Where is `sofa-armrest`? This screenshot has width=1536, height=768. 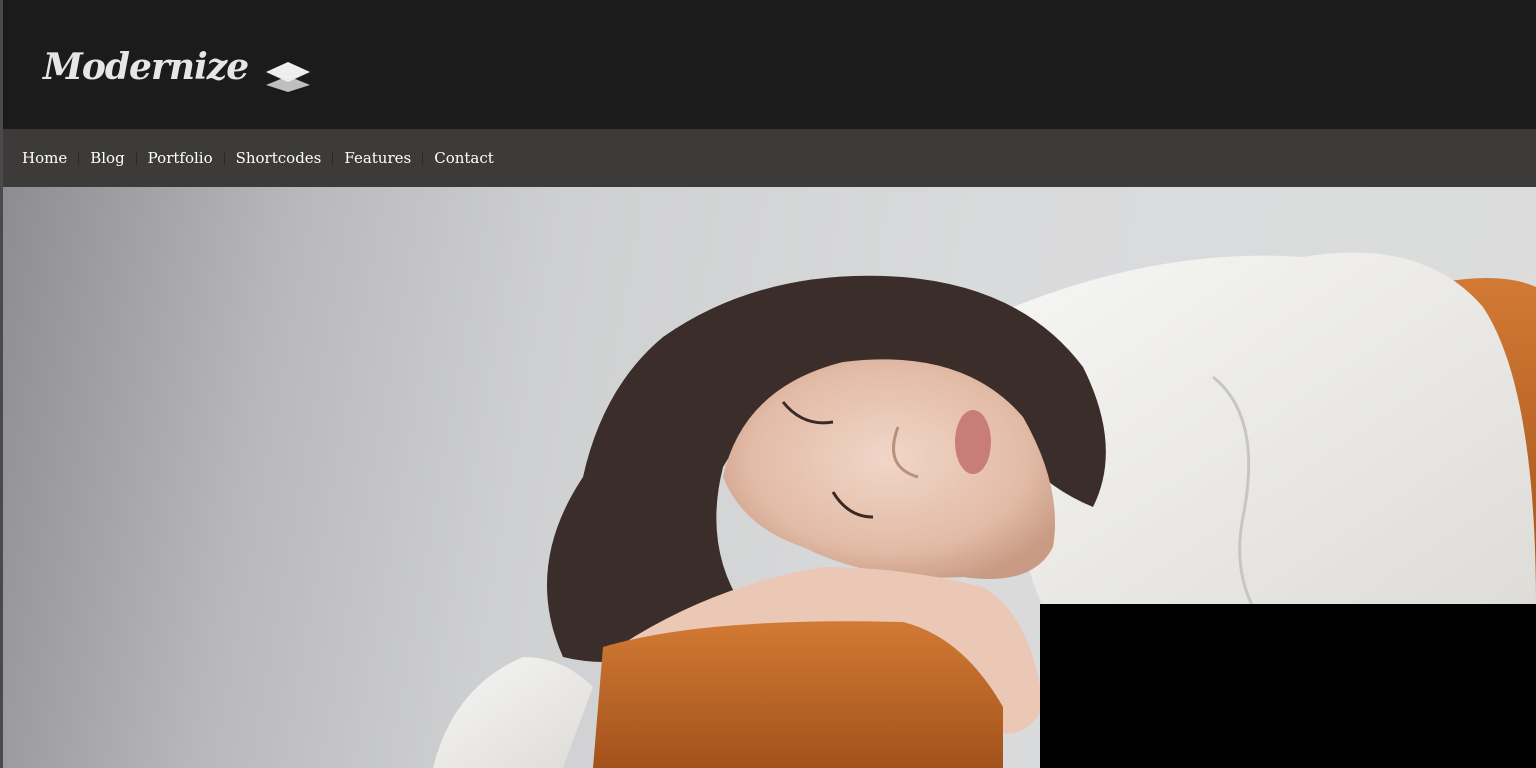
sofa-armrest is located at coordinates (798, 694).